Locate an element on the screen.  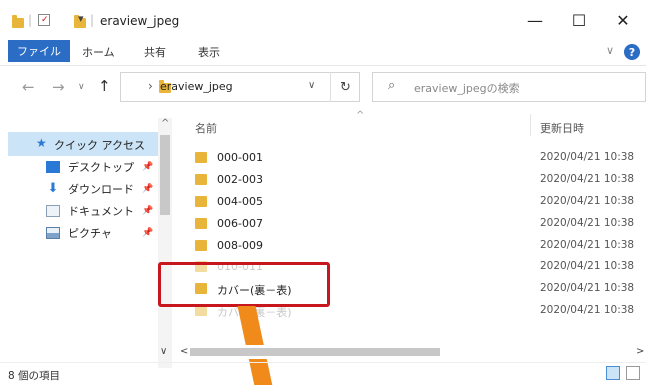
tab-share: 共有 is located at coordinates (155, 52).